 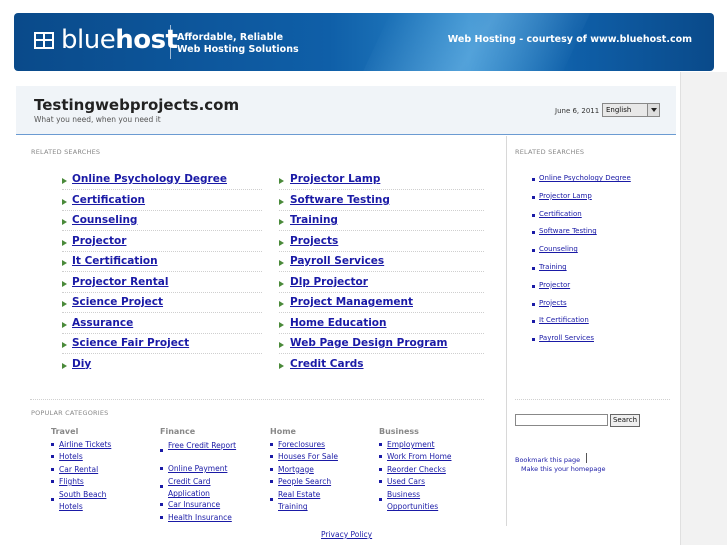 What do you see at coordinates (146, 40) in the screenshot?
I see `logo-bold-text: host` at bounding box center [146, 40].